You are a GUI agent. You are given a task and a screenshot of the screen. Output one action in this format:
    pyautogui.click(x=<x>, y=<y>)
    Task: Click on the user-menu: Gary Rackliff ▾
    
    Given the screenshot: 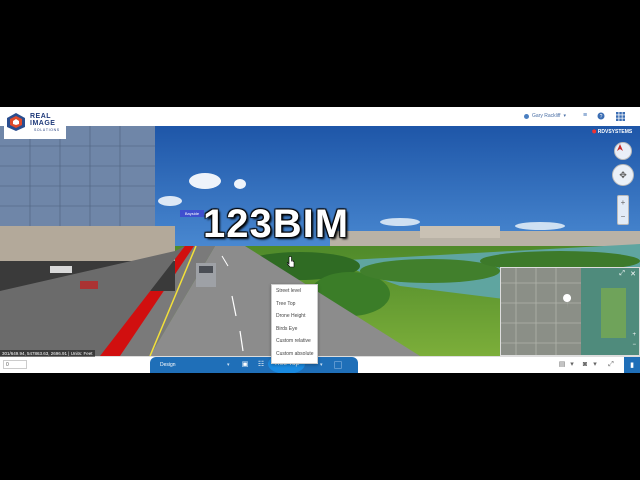 What is the action you would take?
    pyautogui.click(x=545, y=116)
    